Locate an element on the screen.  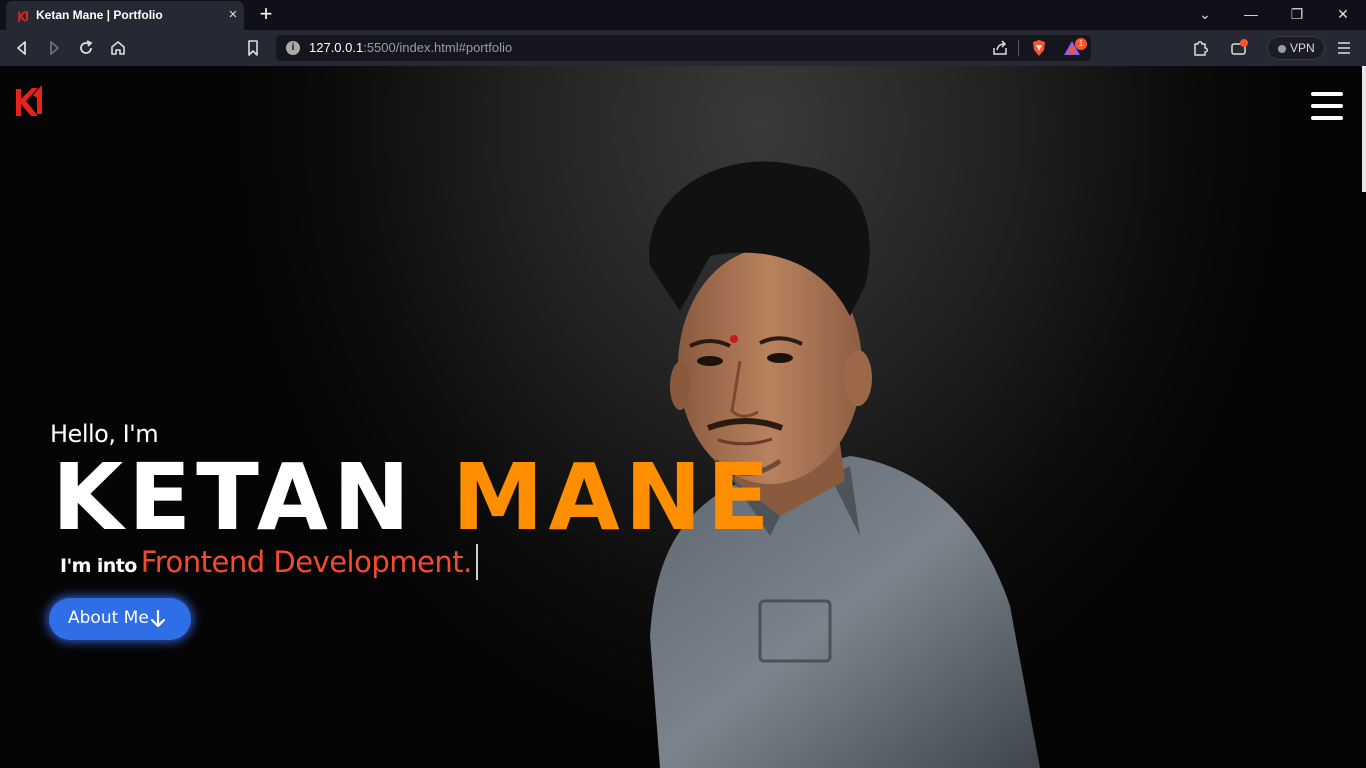
restore-button: ❐ is located at coordinates (1297, 14).